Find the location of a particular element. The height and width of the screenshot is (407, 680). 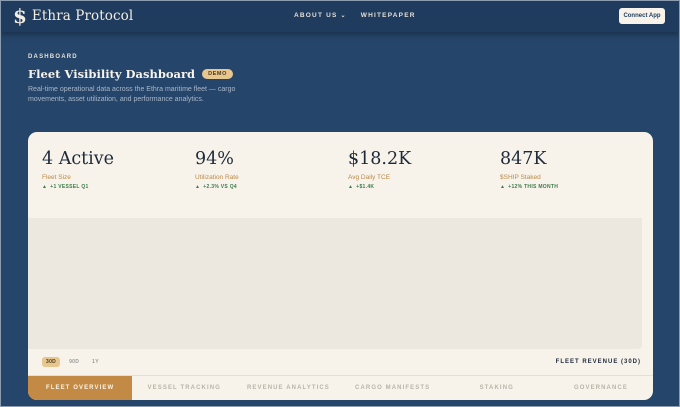

nav-links: ABOUT US ⌄ WHITEPAPER is located at coordinates (355, 15).